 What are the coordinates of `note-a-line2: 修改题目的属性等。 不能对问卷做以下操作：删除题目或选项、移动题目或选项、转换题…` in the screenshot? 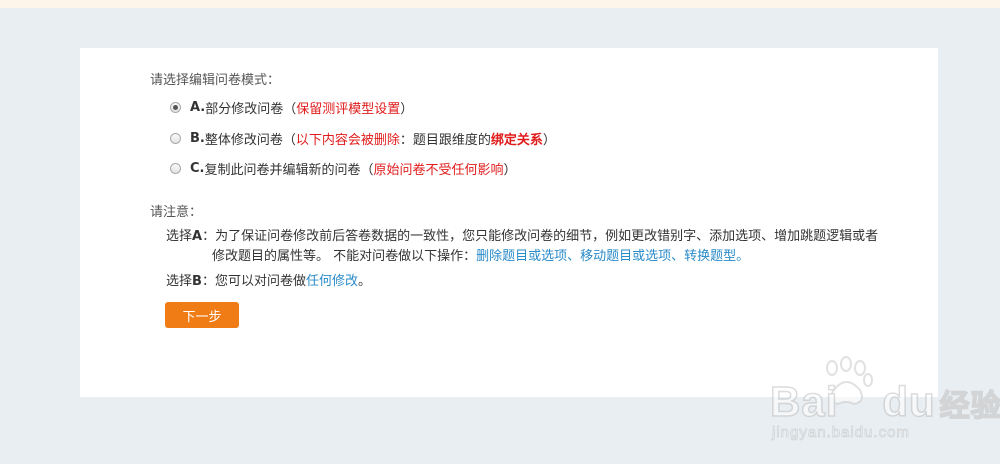 It's located at (480, 254).